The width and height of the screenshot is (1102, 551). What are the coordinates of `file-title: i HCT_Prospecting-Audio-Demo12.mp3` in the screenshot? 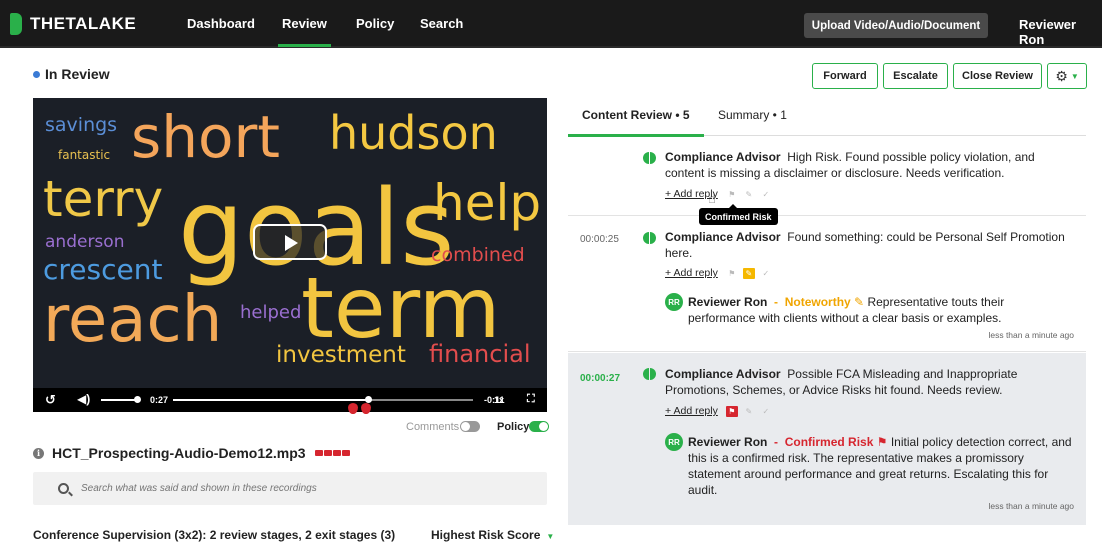 It's located at (192, 453).